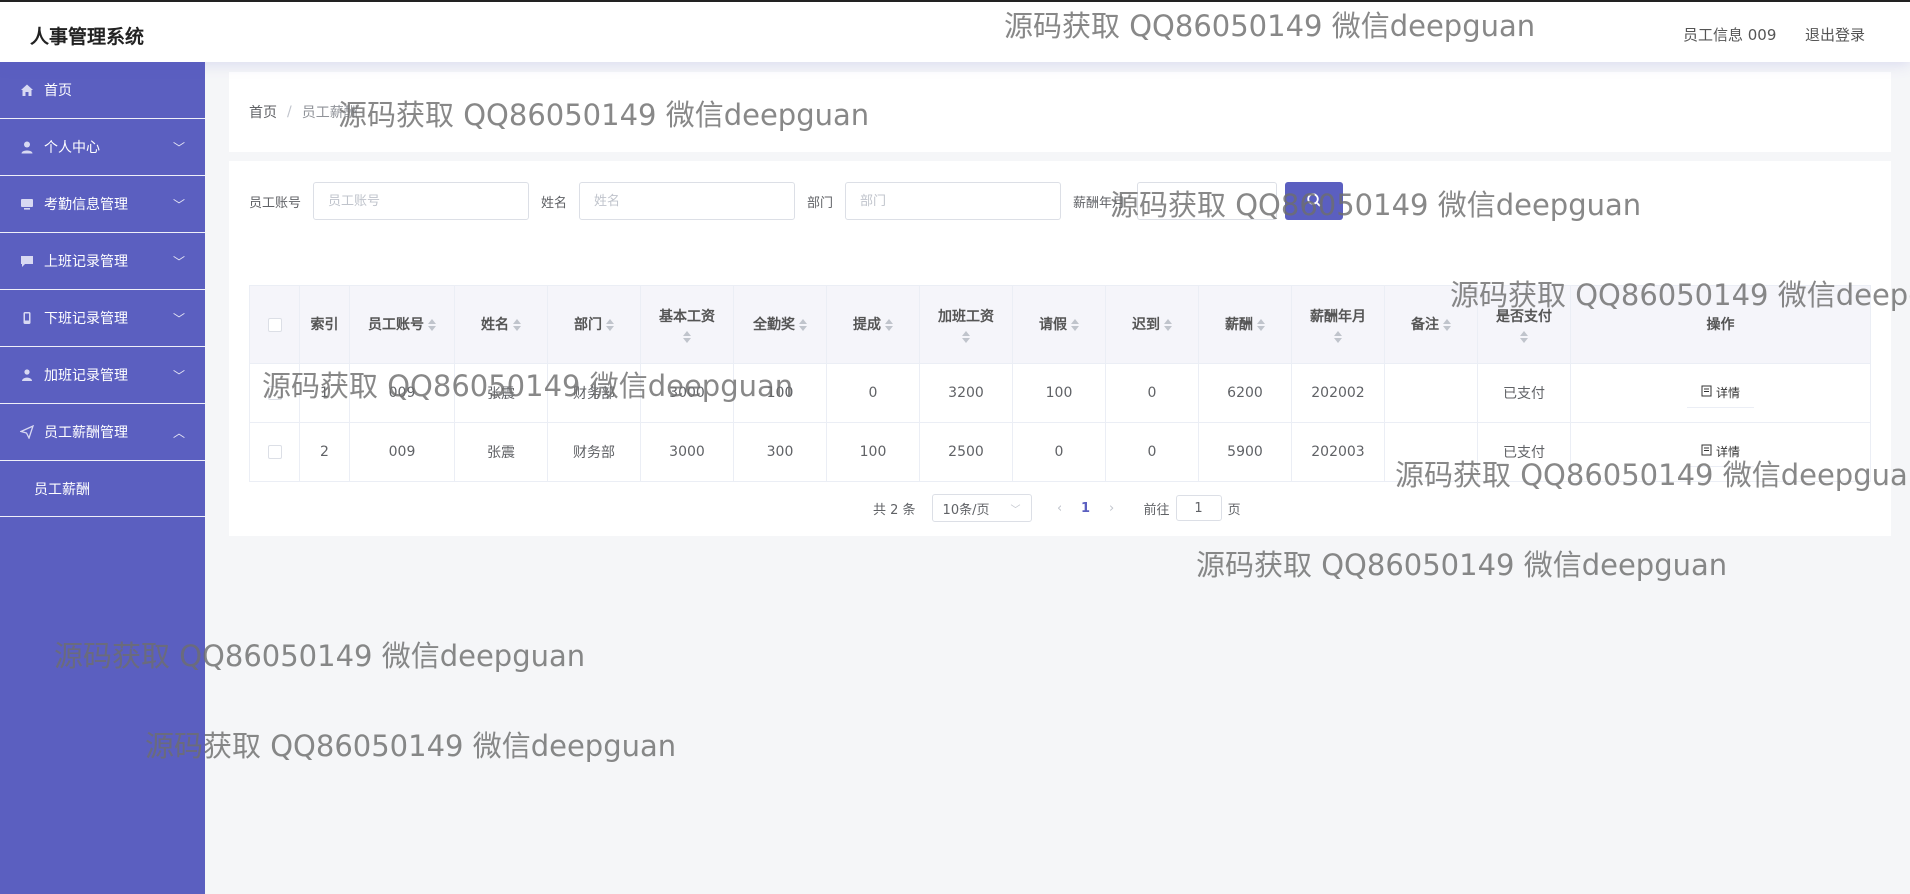  I want to click on home-icon, so click(27, 90).